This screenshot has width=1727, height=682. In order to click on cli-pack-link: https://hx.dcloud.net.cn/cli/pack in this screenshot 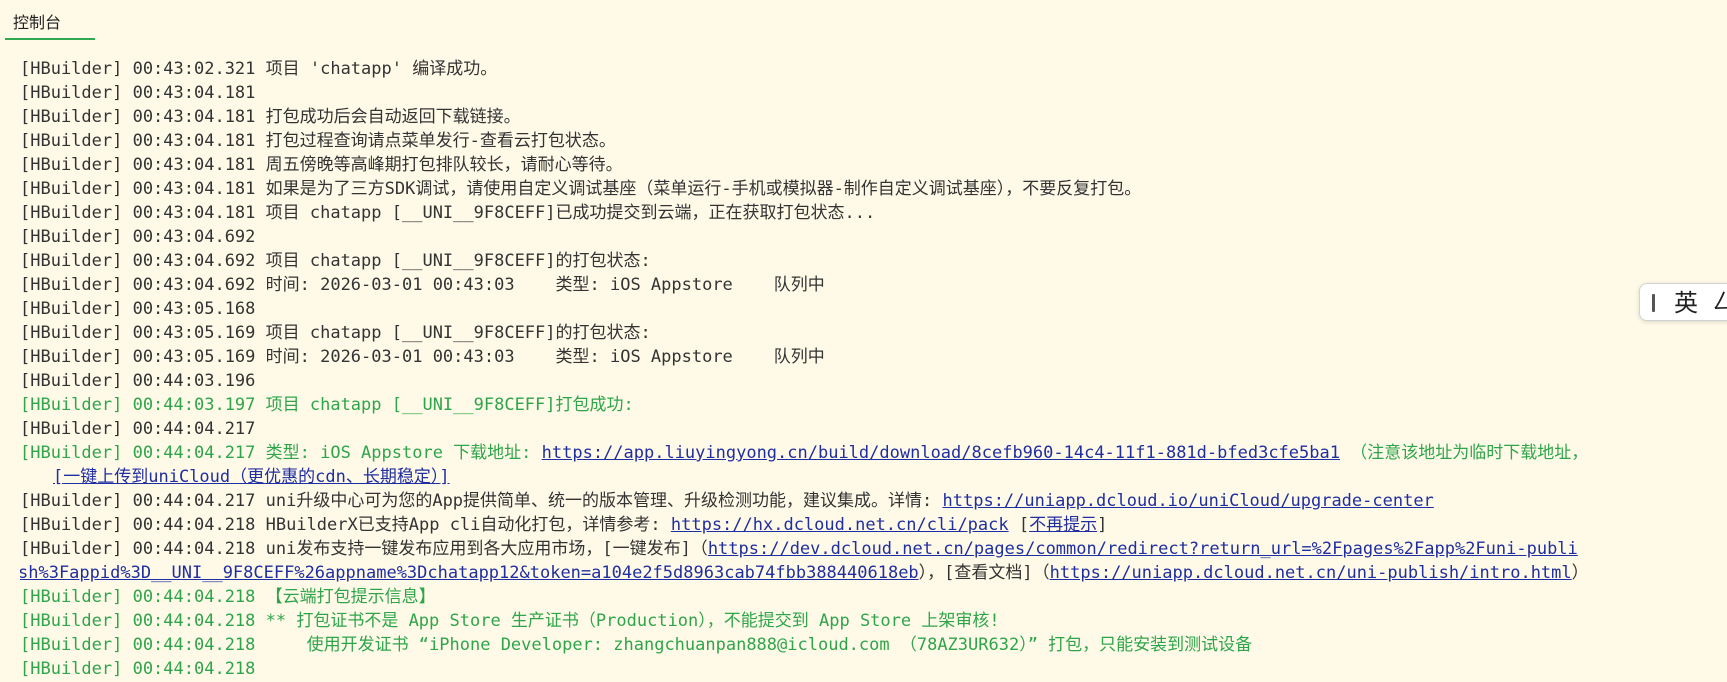, I will do `click(840, 525)`.